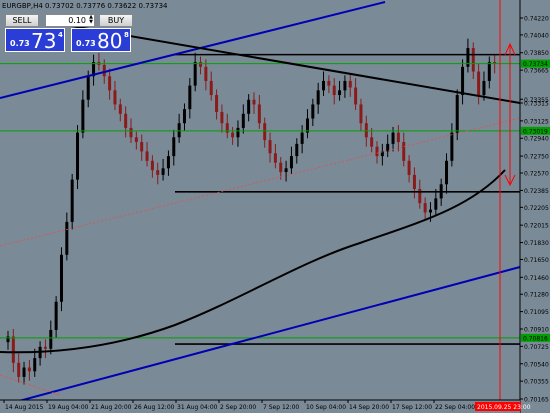 This screenshot has height=413, width=550. What do you see at coordinates (535, 338) in the screenshot?
I see `price-label-text: 0.70816` at bounding box center [535, 338].